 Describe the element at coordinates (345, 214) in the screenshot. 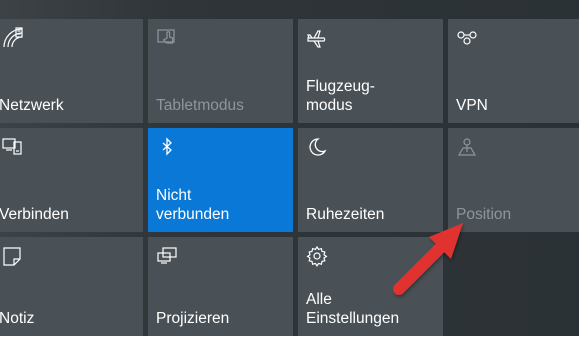

I see `tile-quiet-hours-label: Ruhezeiten` at that location.